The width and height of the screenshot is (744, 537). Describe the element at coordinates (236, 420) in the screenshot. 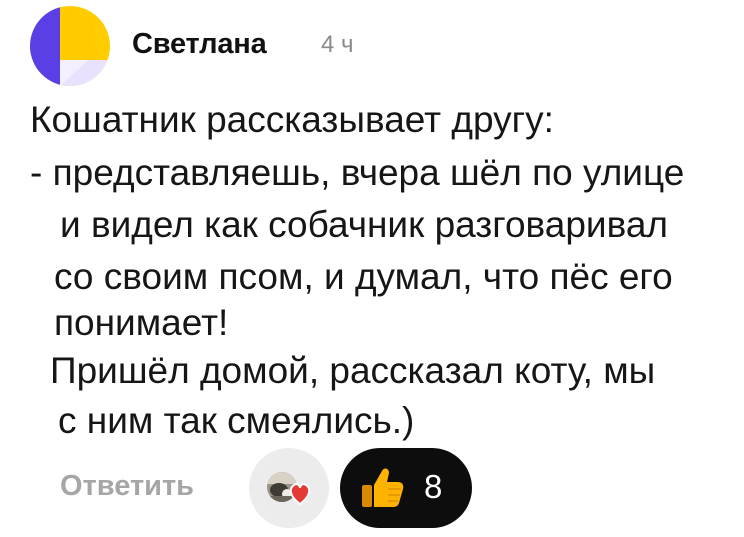

I see `comment-text-line: с ним так смеялись.)` at that location.